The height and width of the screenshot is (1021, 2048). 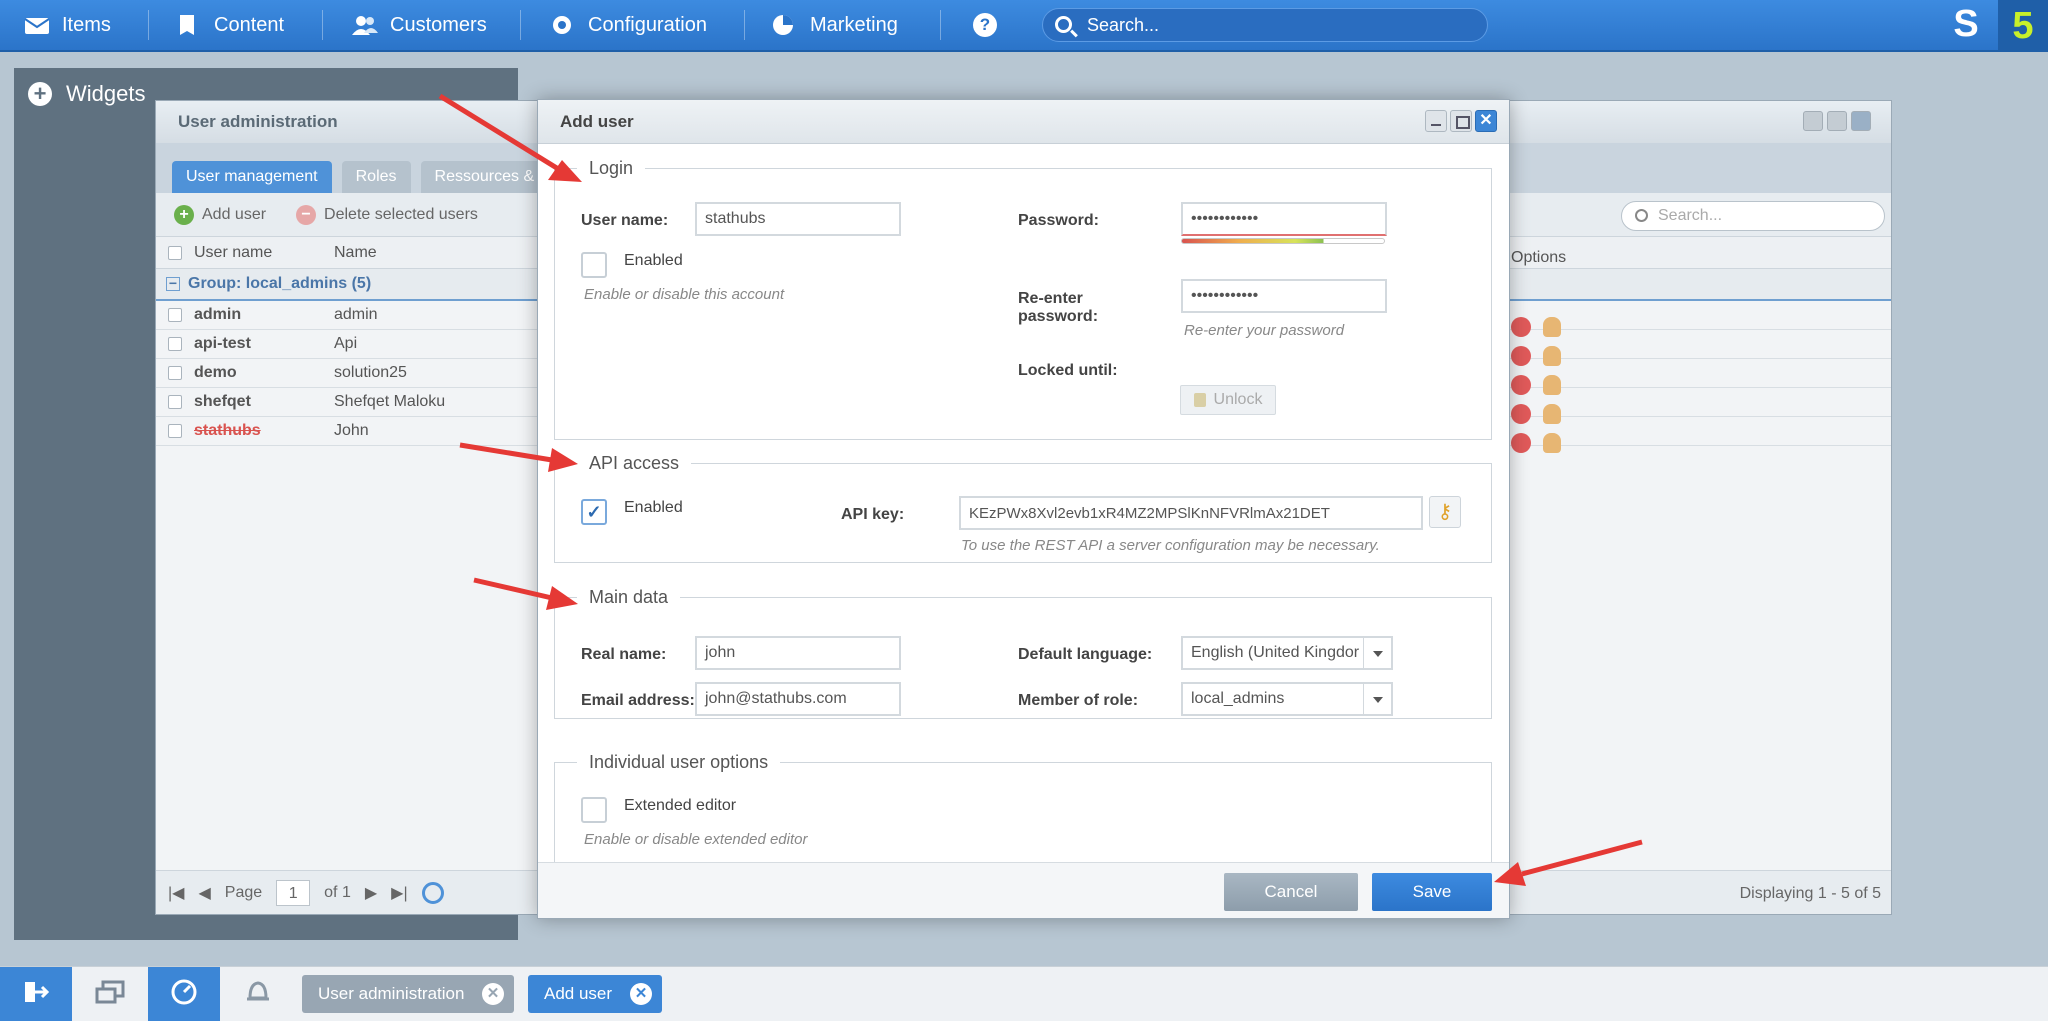 I want to click on real-name-input: john, so click(x=798, y=653).